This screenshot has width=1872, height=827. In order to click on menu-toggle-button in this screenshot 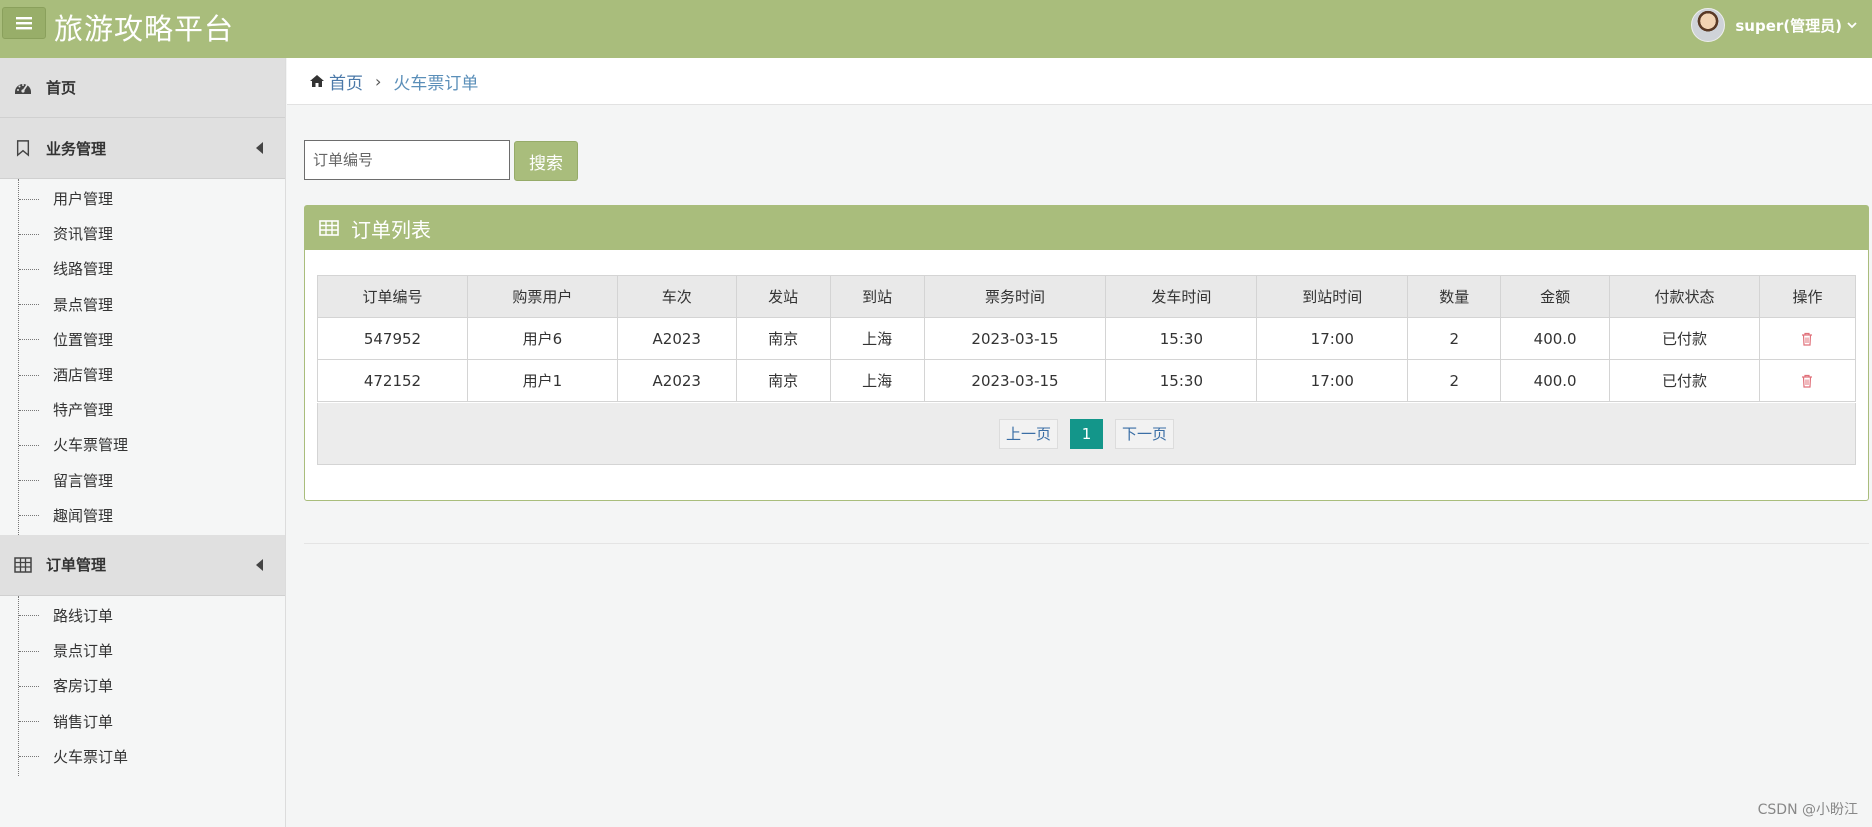, I will do `click(24, 23)`.